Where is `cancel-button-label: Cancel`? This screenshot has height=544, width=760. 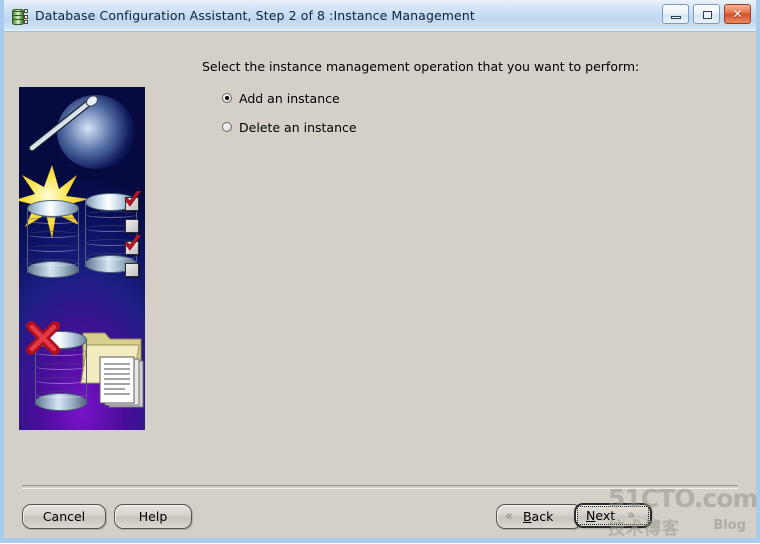 cancel-button-label: Cancel is located at coordinates (64, 516).